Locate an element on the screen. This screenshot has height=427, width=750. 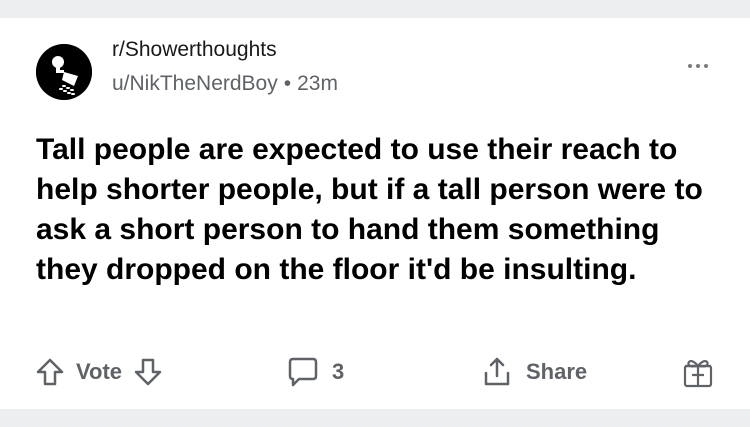
more-options-button is located at coordinates (698, 66).